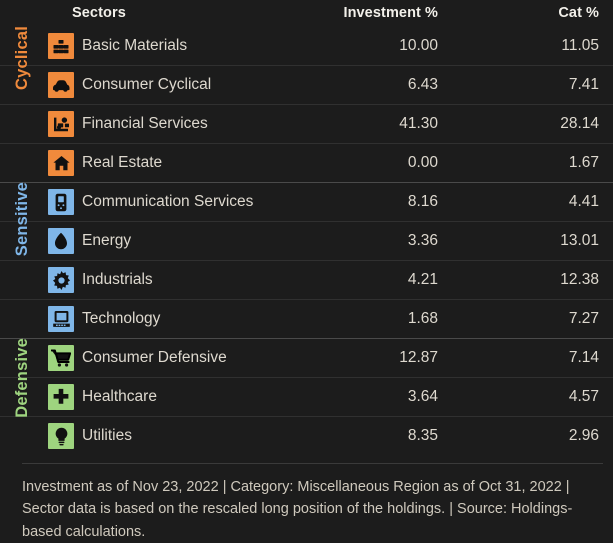 The width and height of the screenshot is (613, 543). Describe the element at coordinates (579, 279) in the screenshot. I see `cat-percent-value: 12.38` at that location.